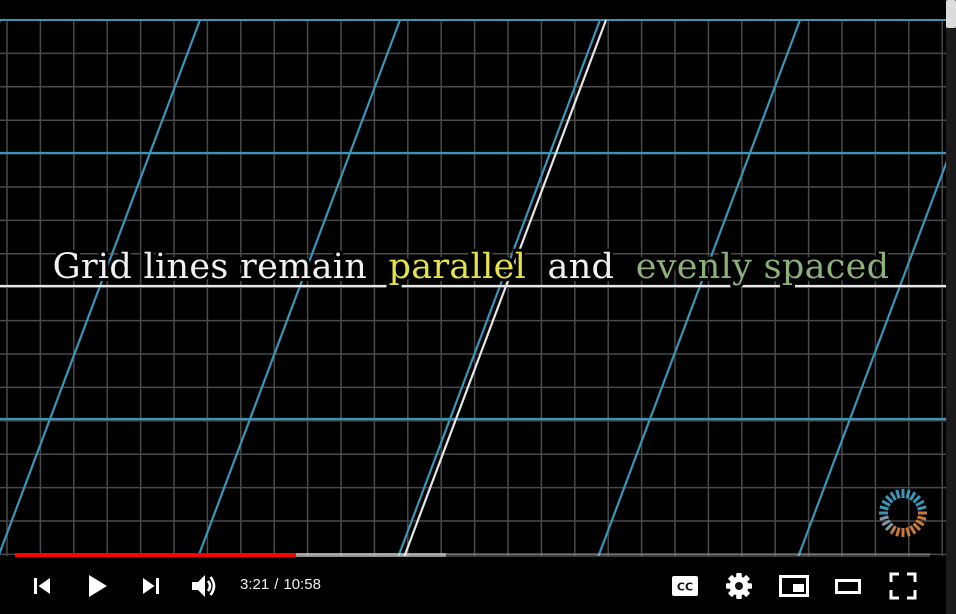  What do you see at coordinates (302, 584) in the screenshot?
I see `duration: 10:58` at bounding box center [302, 584].